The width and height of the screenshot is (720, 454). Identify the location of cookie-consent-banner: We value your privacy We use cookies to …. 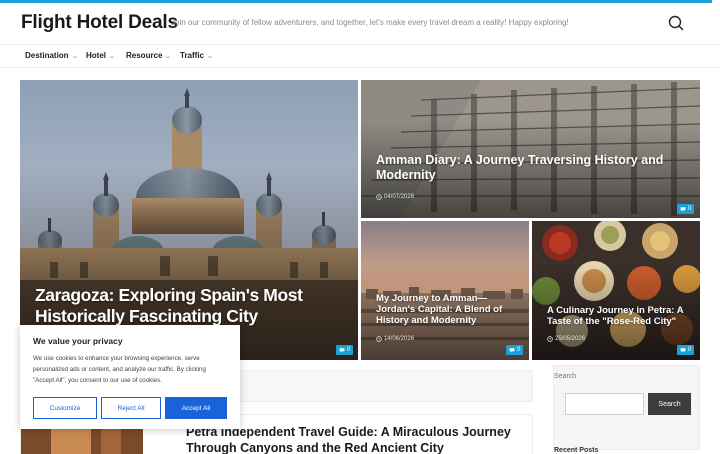
(130, 377).